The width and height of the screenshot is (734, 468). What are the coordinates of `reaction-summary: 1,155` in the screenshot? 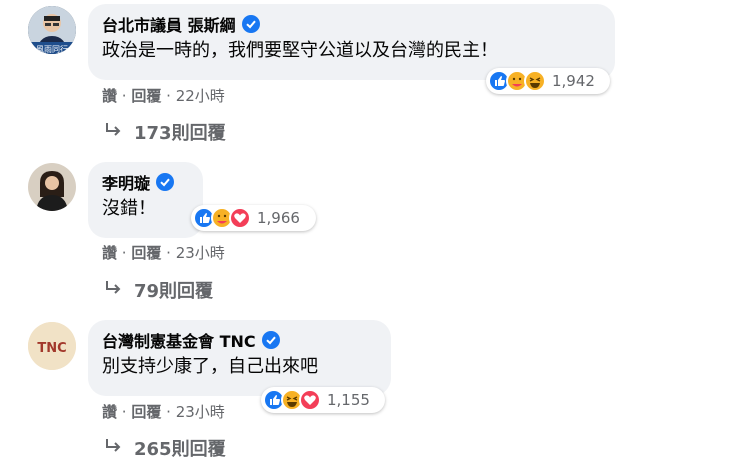 It's located at (323, 400).